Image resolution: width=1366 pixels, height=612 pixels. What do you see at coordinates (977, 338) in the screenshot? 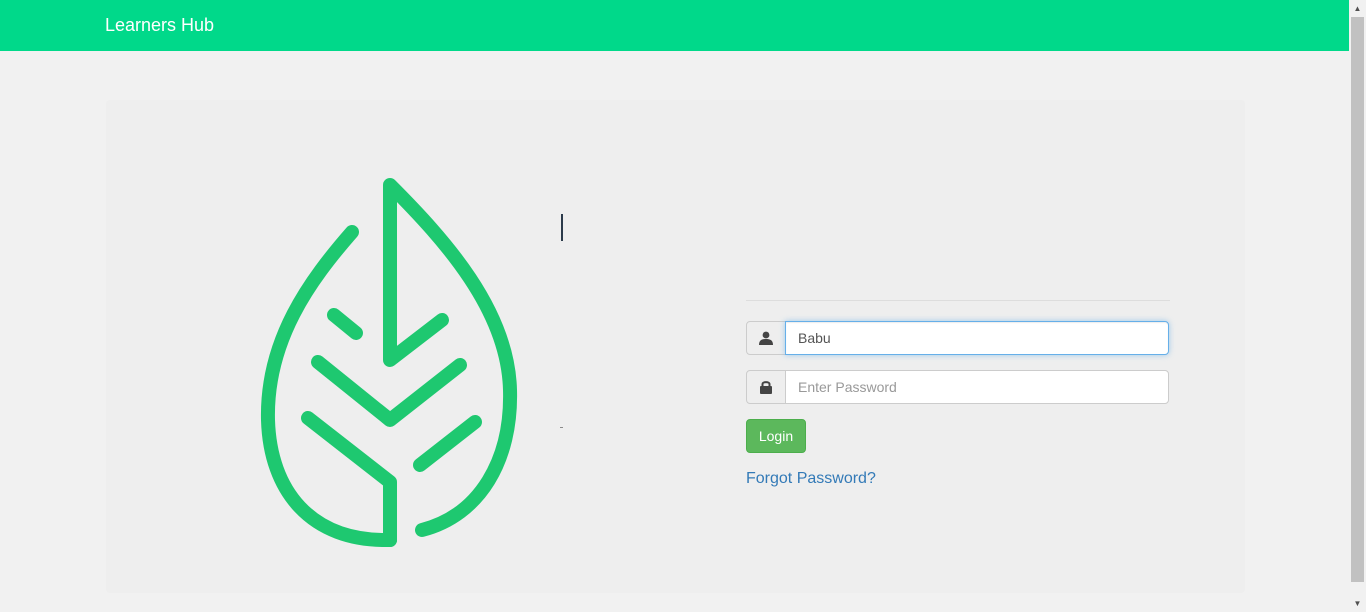
I see `username-field` at bounding box center [977, 338].